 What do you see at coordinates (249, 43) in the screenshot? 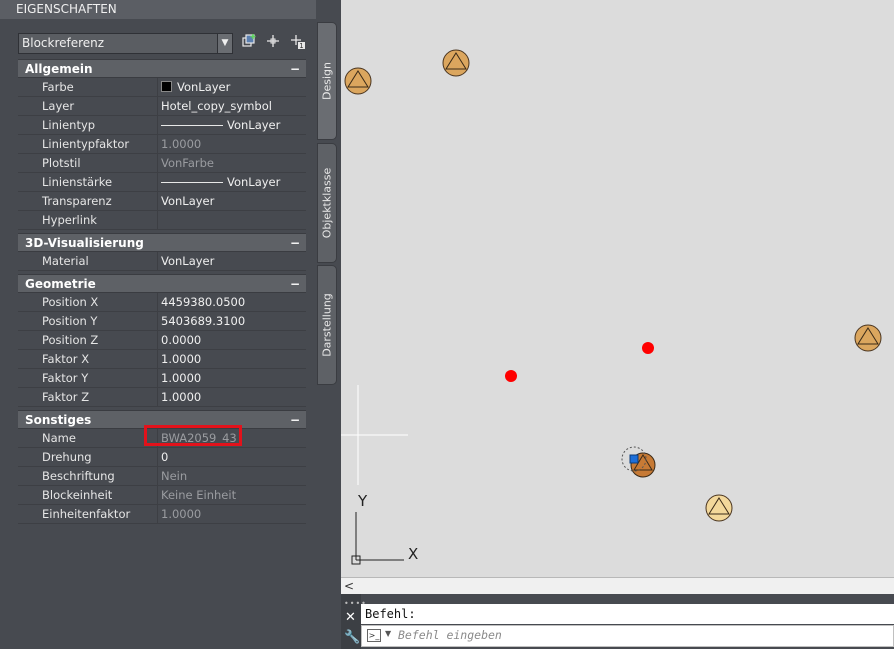
I see `quick-select-icon` at bounding box center [249, 43].